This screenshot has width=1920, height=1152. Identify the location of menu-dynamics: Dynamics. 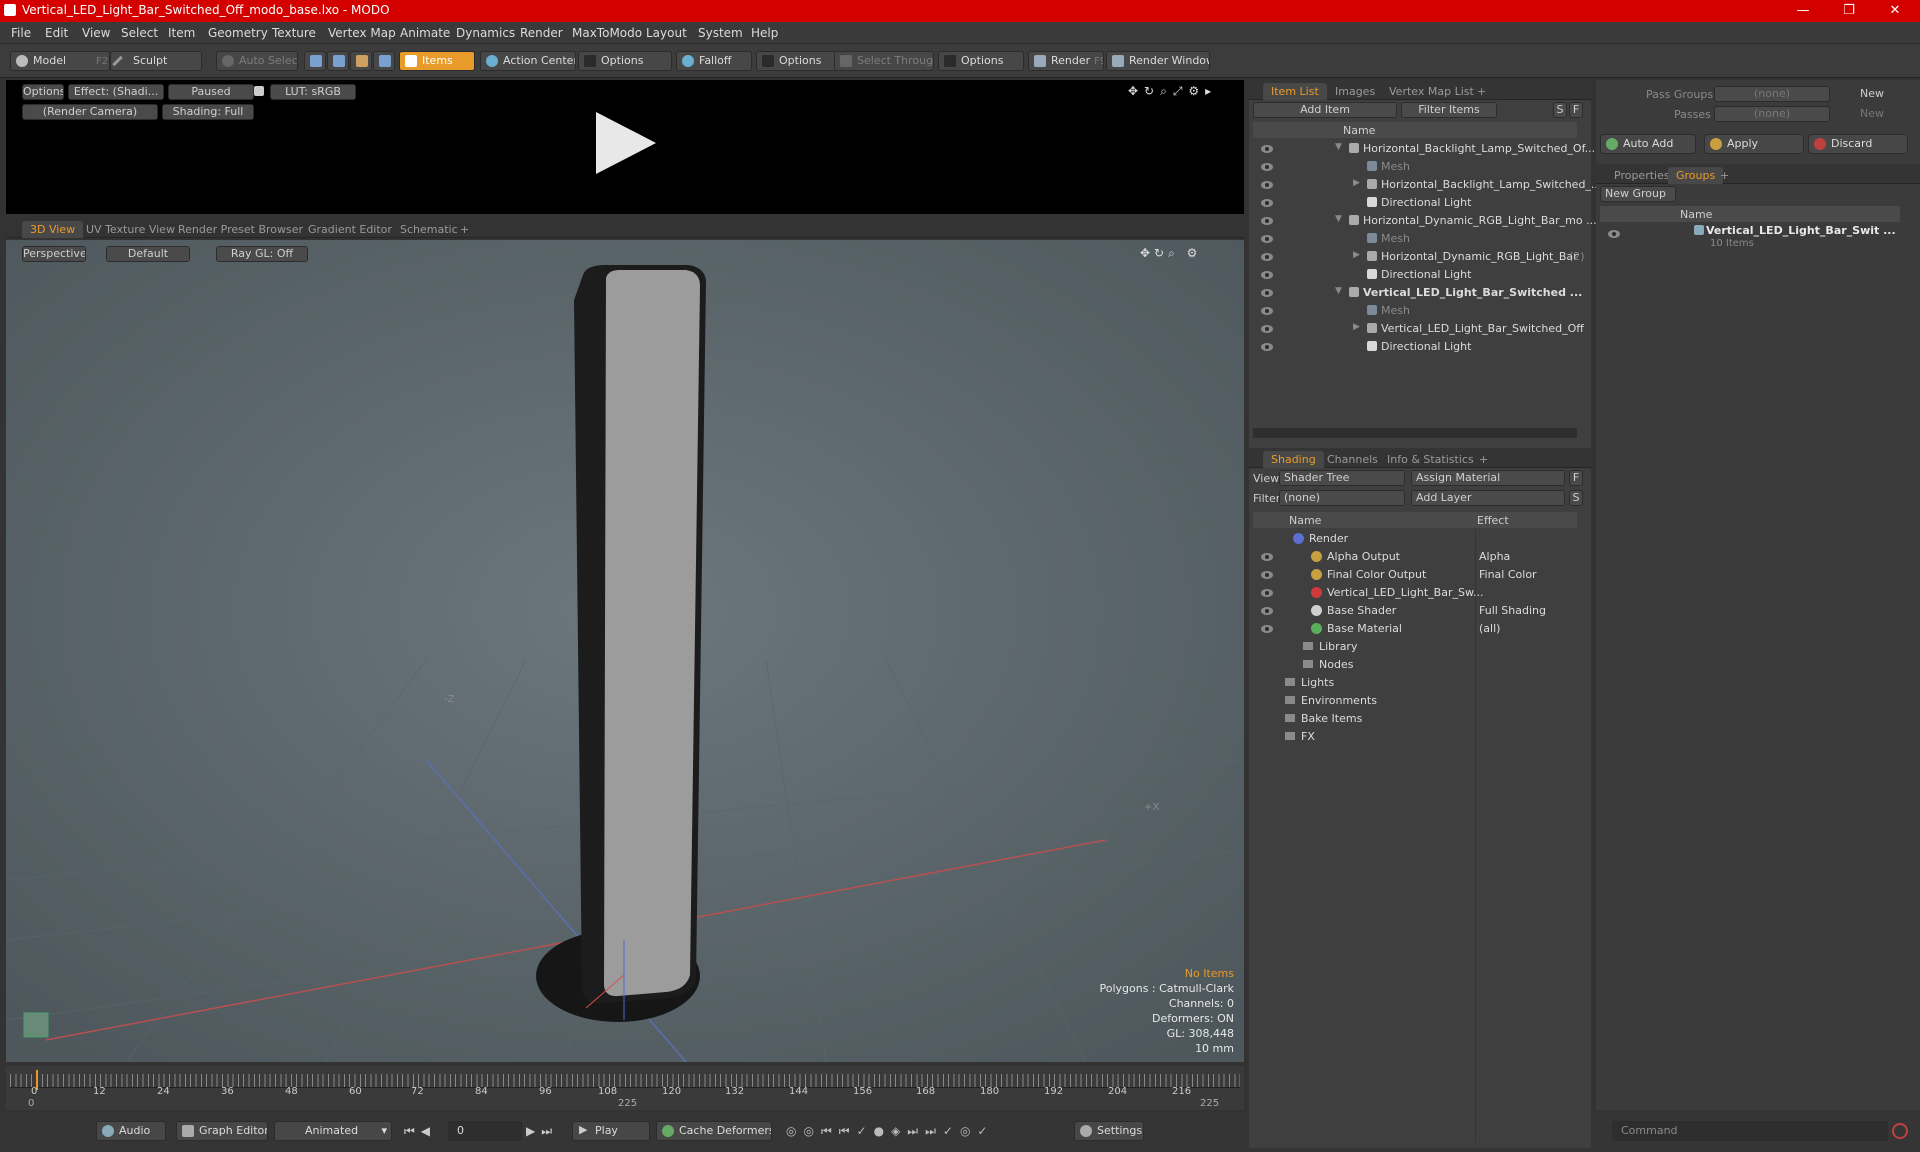
(485, 33).